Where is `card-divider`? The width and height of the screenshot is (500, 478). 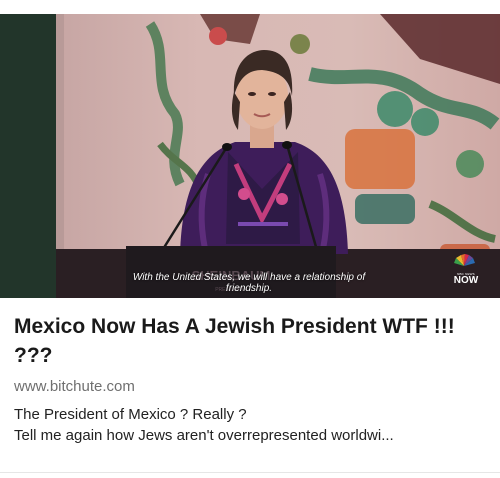
card-divider is located at coordinates (250, 472).